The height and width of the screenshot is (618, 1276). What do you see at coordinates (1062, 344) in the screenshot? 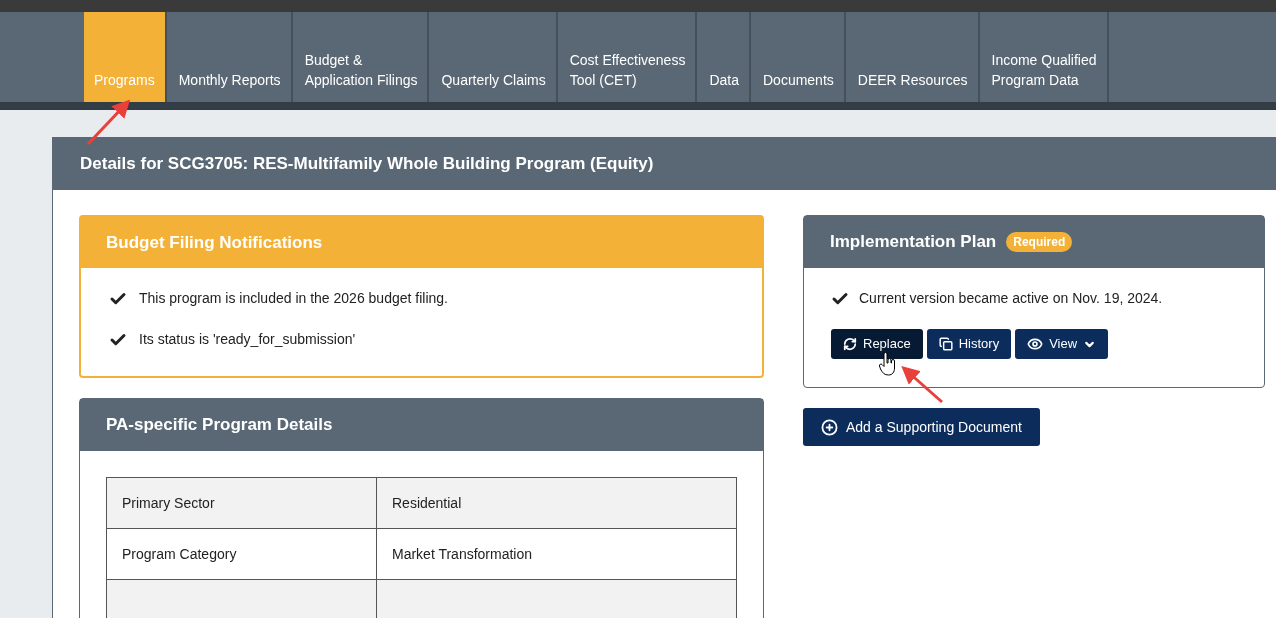
I see `view-button: View` at bounding box center [1062, 344].